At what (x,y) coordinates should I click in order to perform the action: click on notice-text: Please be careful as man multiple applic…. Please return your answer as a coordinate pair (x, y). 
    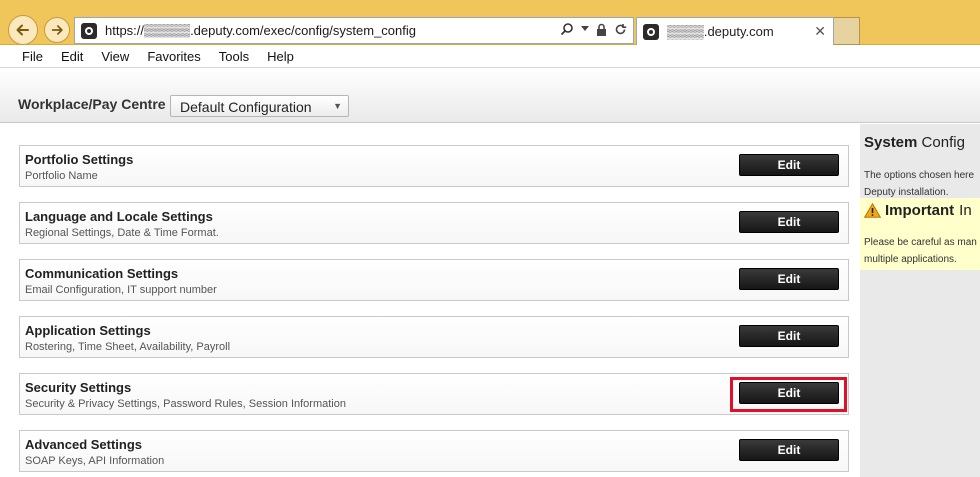
    Looking at the image, I should click on (920, 251).